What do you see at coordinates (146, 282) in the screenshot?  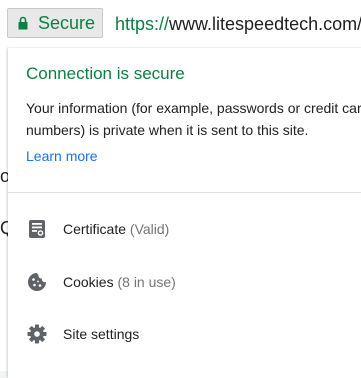 I see `cookies-count: (8 in use)` at bounding box center [146, 282].